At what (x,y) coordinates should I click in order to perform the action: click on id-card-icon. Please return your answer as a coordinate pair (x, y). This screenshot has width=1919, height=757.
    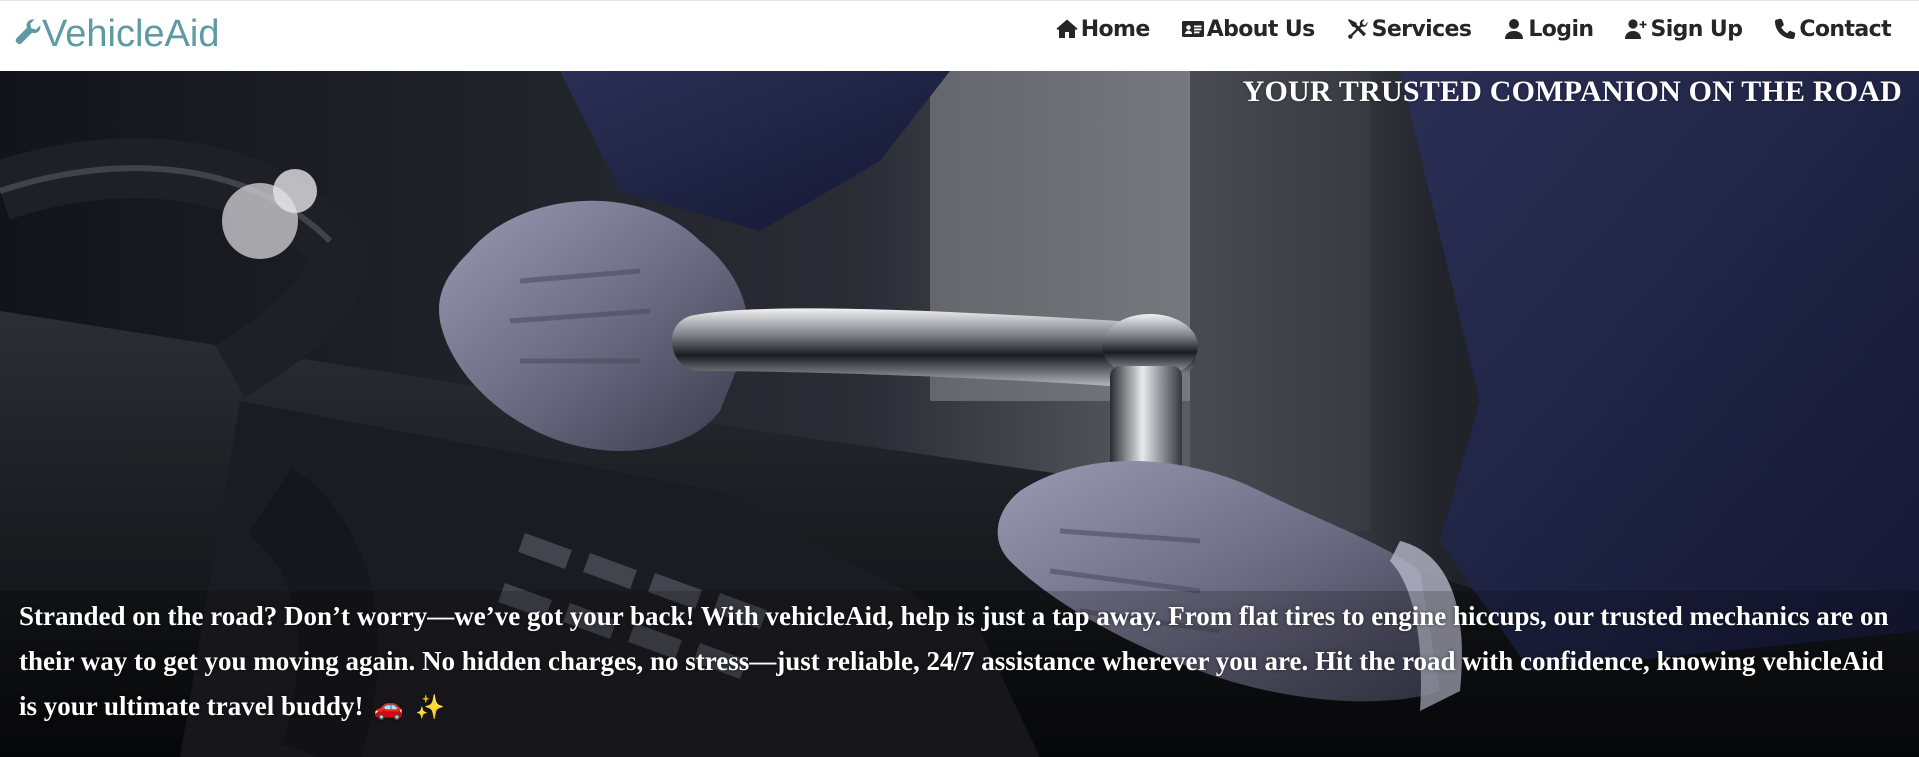
    Looking at the image, I should click on (1193, 29).